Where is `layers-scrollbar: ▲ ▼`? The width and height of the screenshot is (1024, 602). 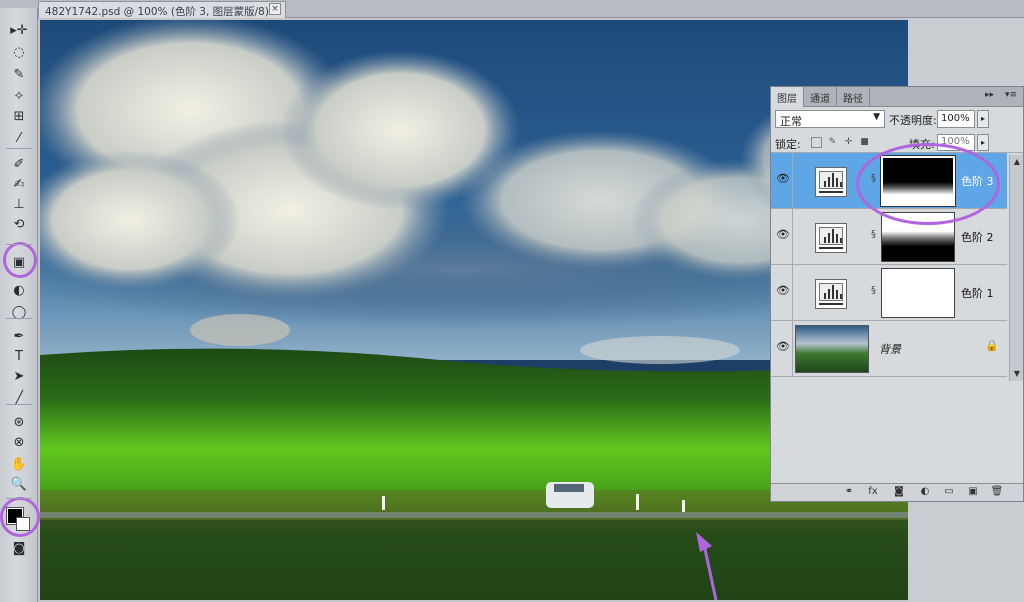 layers-scrollbar: ▲ ▼ is located at coordinates (1016, 268).